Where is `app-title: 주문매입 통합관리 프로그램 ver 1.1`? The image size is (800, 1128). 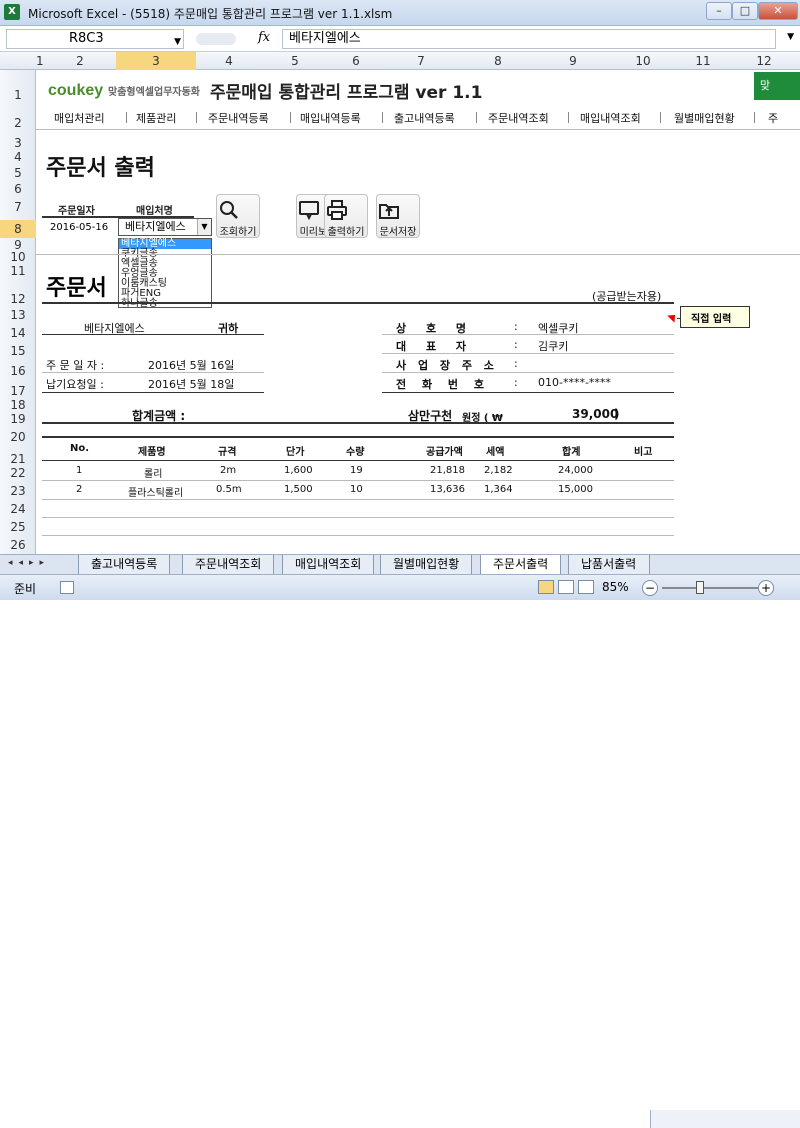
app-title: 주문매입 통합관리 프로그램 ver 1.1 is located at coordinates (346, 93).